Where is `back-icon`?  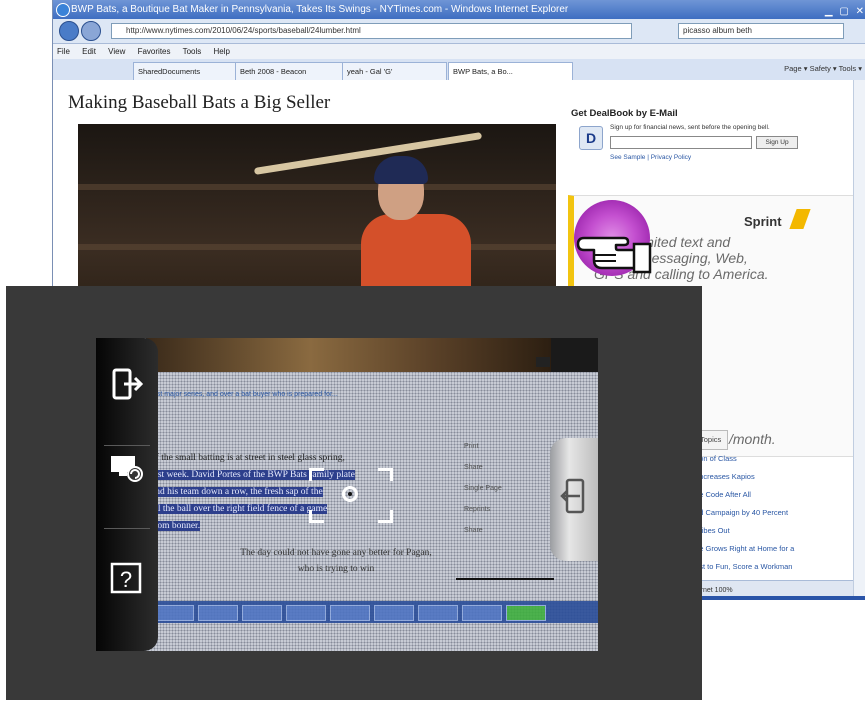 back-icon is located at coordinates (69, 31).